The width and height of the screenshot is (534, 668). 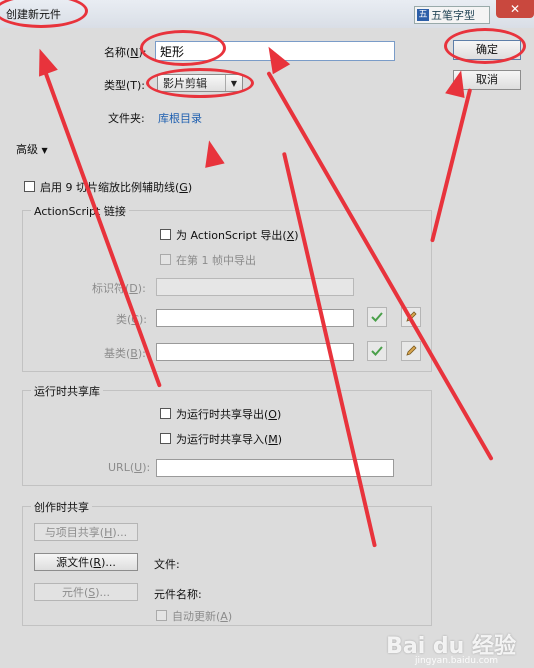 I want to click on export-in-frame-1-checkbox, so click(x=165, y=259).